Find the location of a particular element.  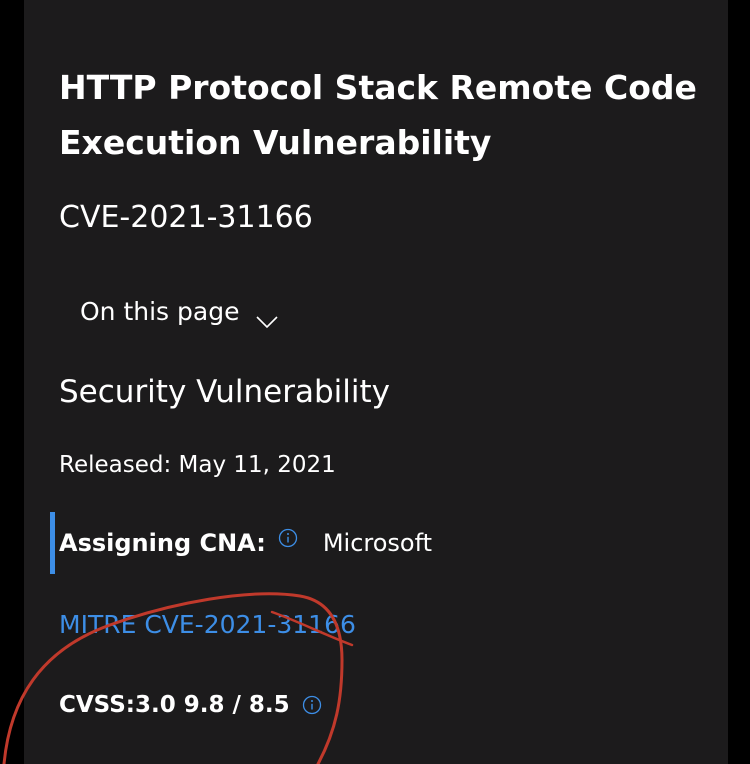

on-this-page-label: On this page is located at coordinates (160, 311).